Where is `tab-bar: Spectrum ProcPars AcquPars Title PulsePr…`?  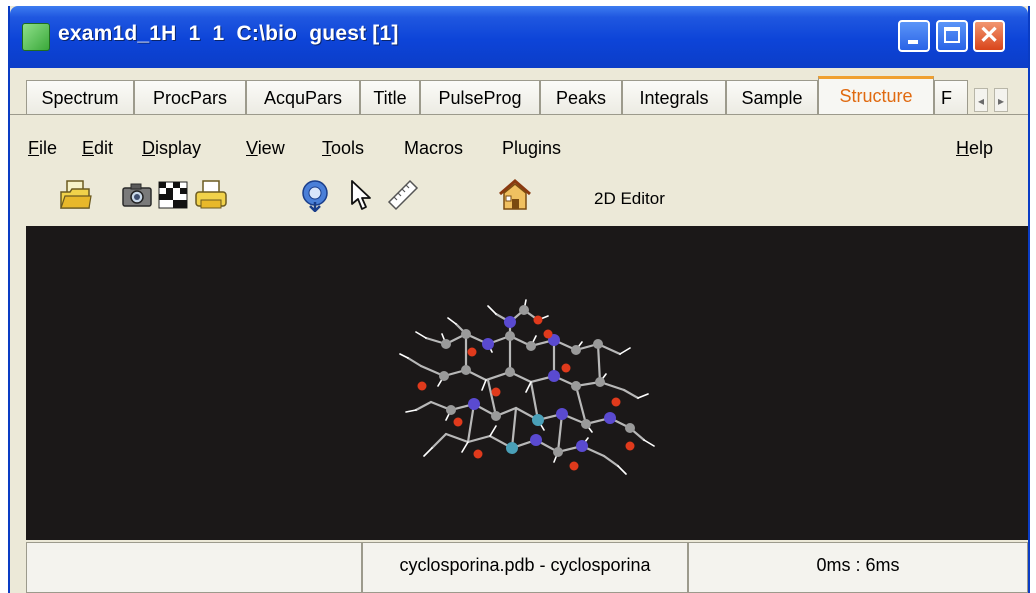
tab-bar: Spectrum ProcPars AcquPars Title PulsePr… is located at coordinates (519, 98).